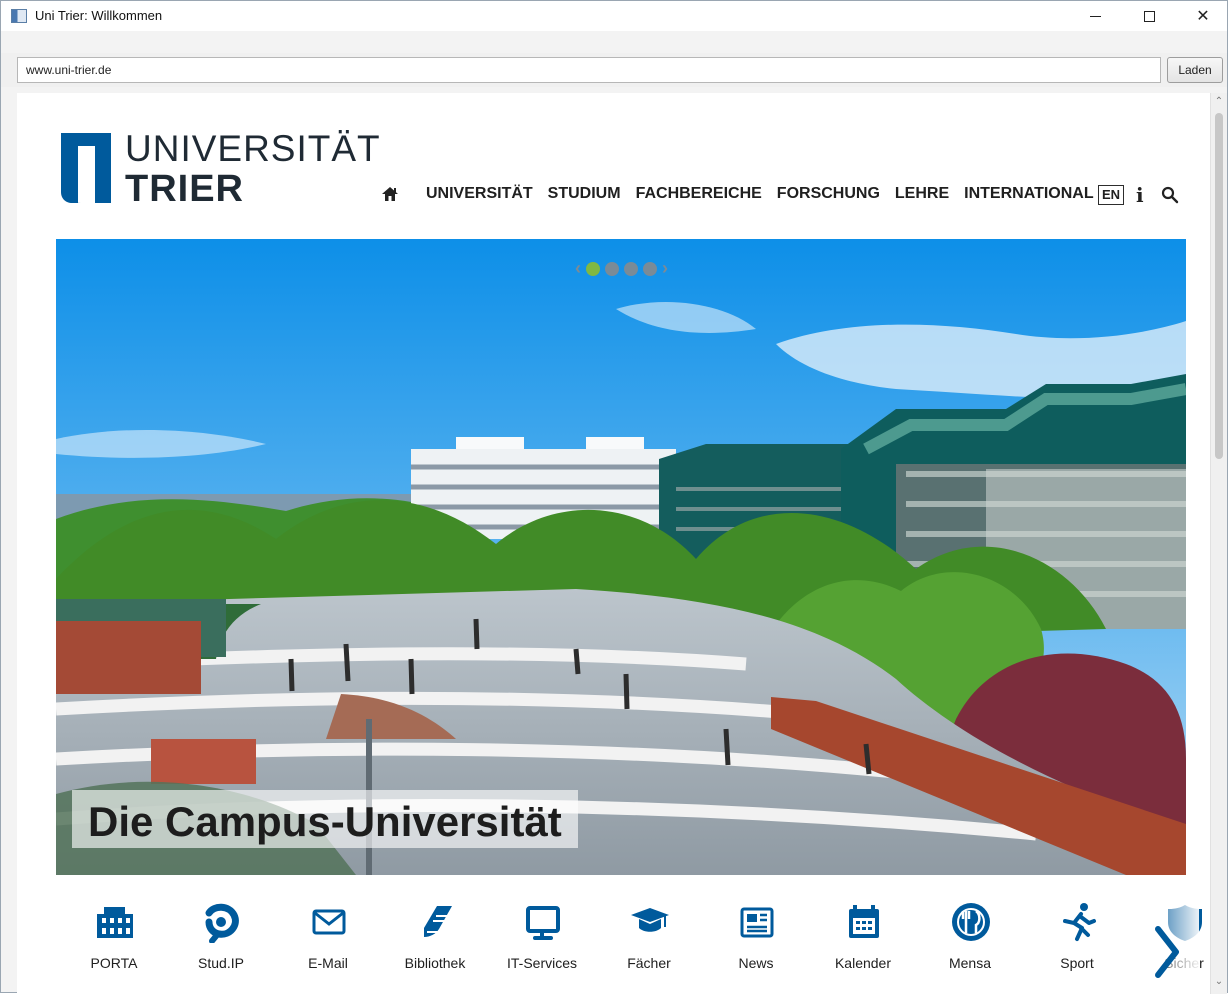 This screenshot has width=1228, height=994. Describe the element at coordinates (543, 923) in the screenshot. I see `monitor-icon` at that location.